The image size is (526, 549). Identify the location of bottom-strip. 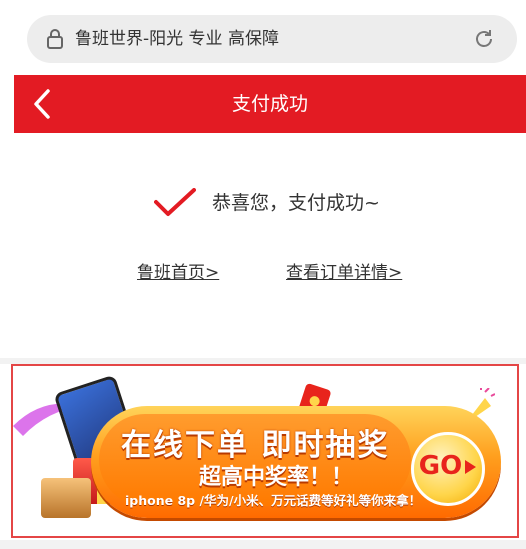
(263, 544).